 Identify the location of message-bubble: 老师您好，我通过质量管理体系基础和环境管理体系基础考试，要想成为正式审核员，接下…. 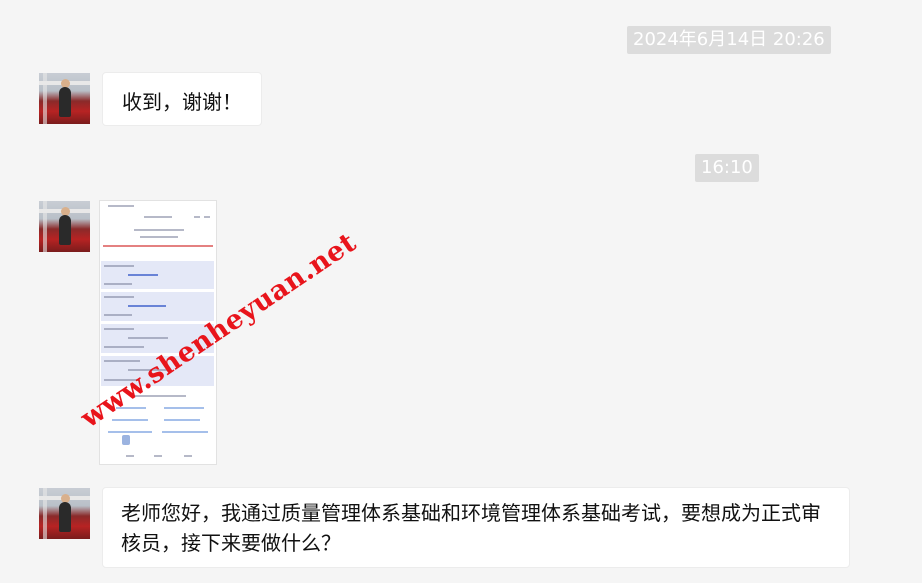
(476, 527).